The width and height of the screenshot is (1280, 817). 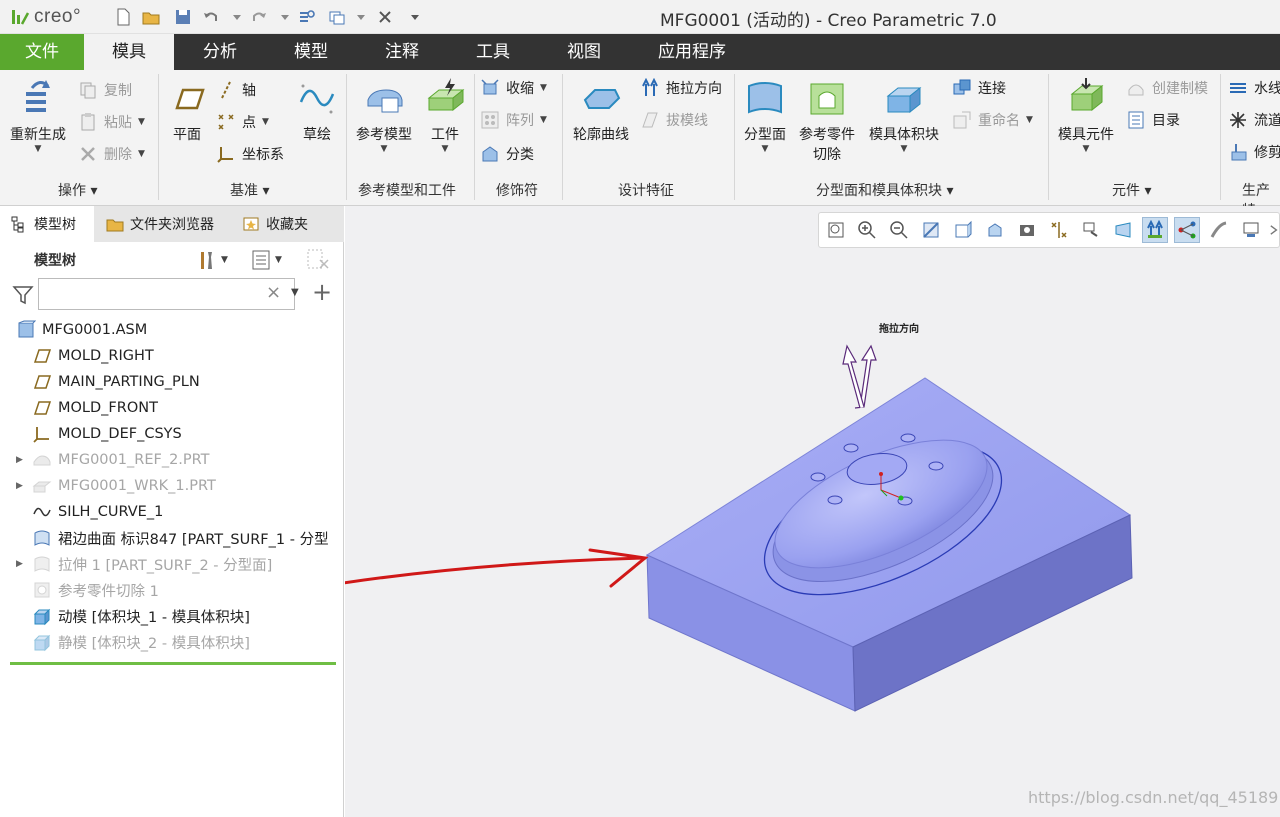 I want to click on tab-file: 文件, so click(x=42, y=52).